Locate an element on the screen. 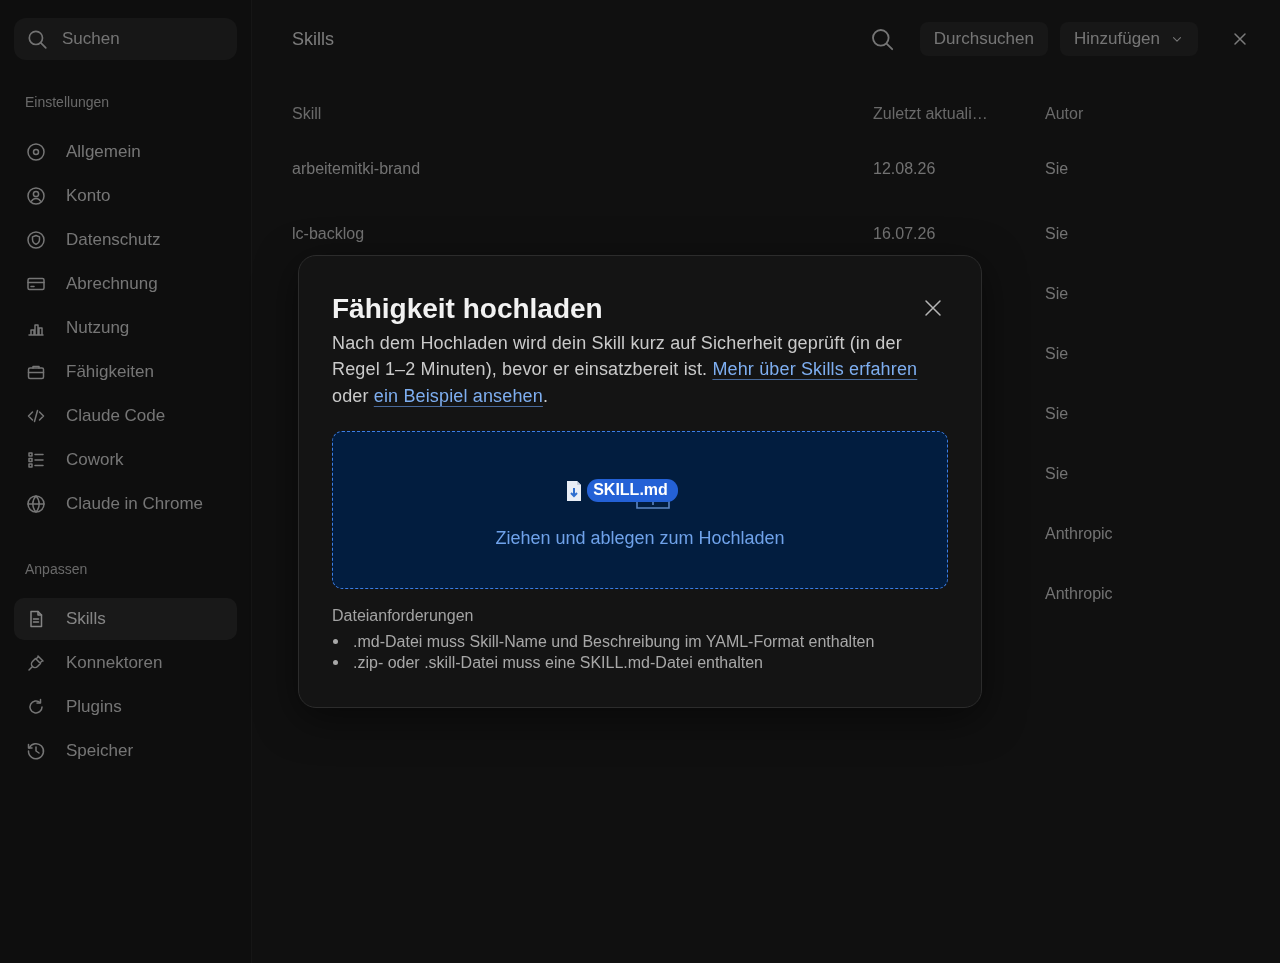 Image resolution: width=1280 pixels, height=963 pixels. sidebar-item-label: Skills is located at coordinates (86, 619).